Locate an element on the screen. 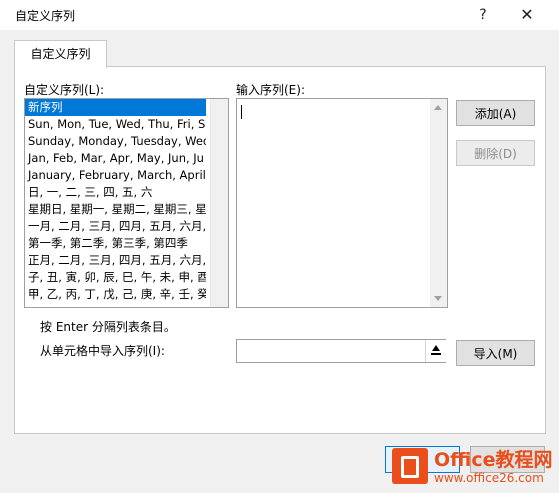 The image size is (559, 493). list-item: 新序列 is located at coordinates (115, 107).